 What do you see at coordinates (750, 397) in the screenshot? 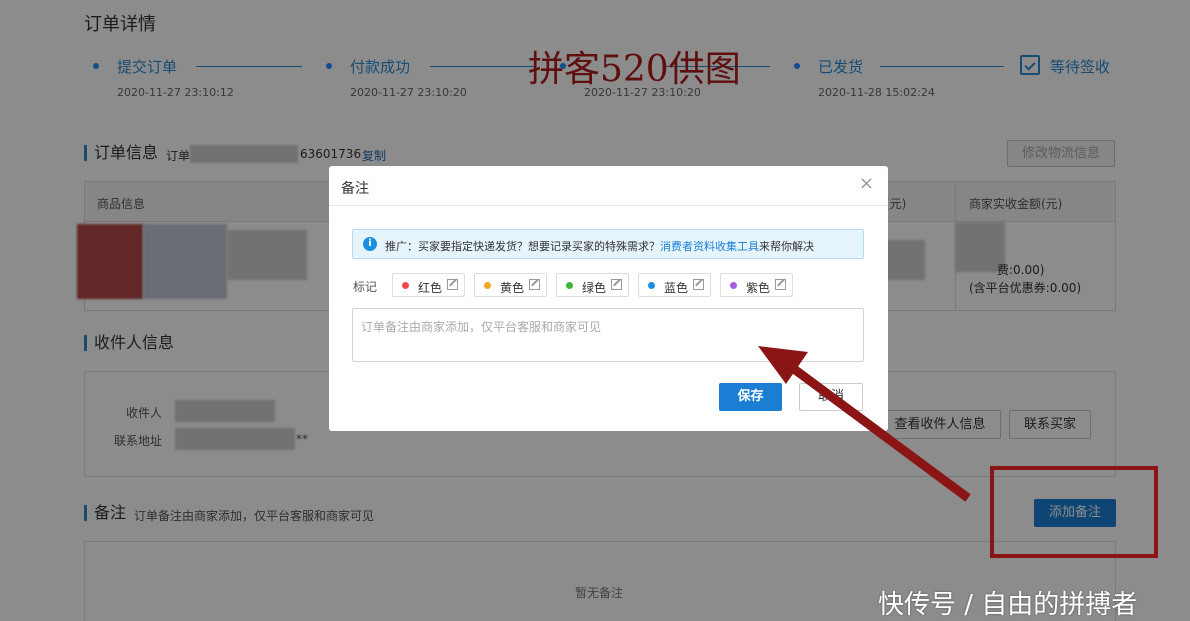
I see `save-button: 保存` at bounding box center [750, 397].